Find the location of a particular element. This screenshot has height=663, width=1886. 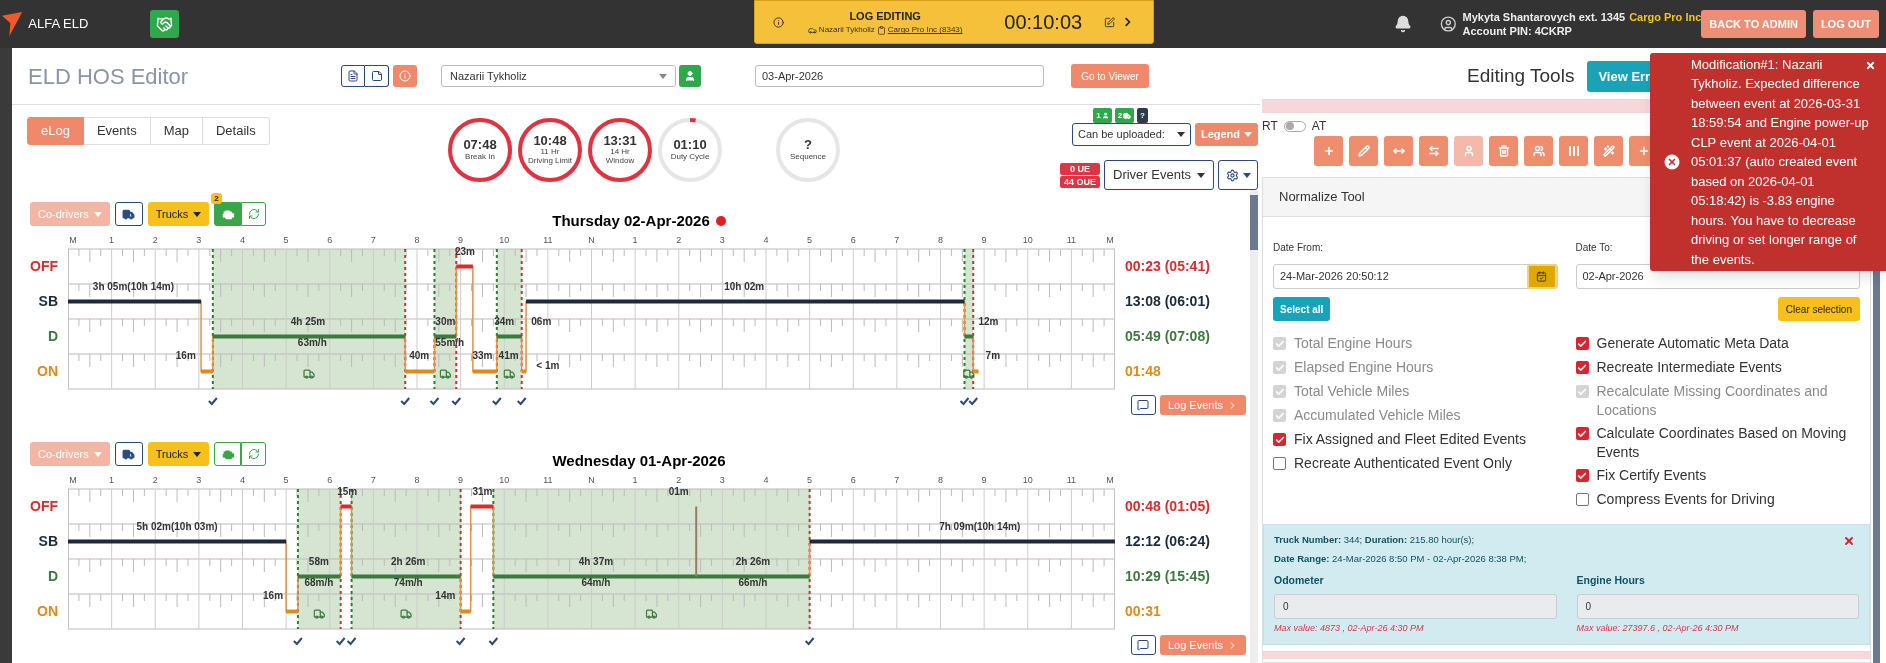

swap-tool-button is located at coordinates (1433, 151).